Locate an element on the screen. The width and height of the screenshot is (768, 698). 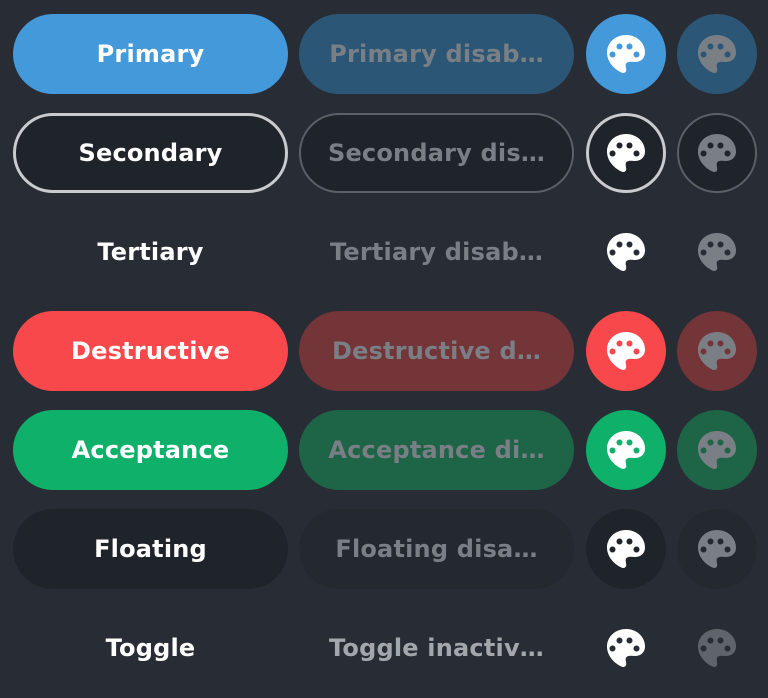
destructive-disabled-icon-button is located at coordinates (717, 351).